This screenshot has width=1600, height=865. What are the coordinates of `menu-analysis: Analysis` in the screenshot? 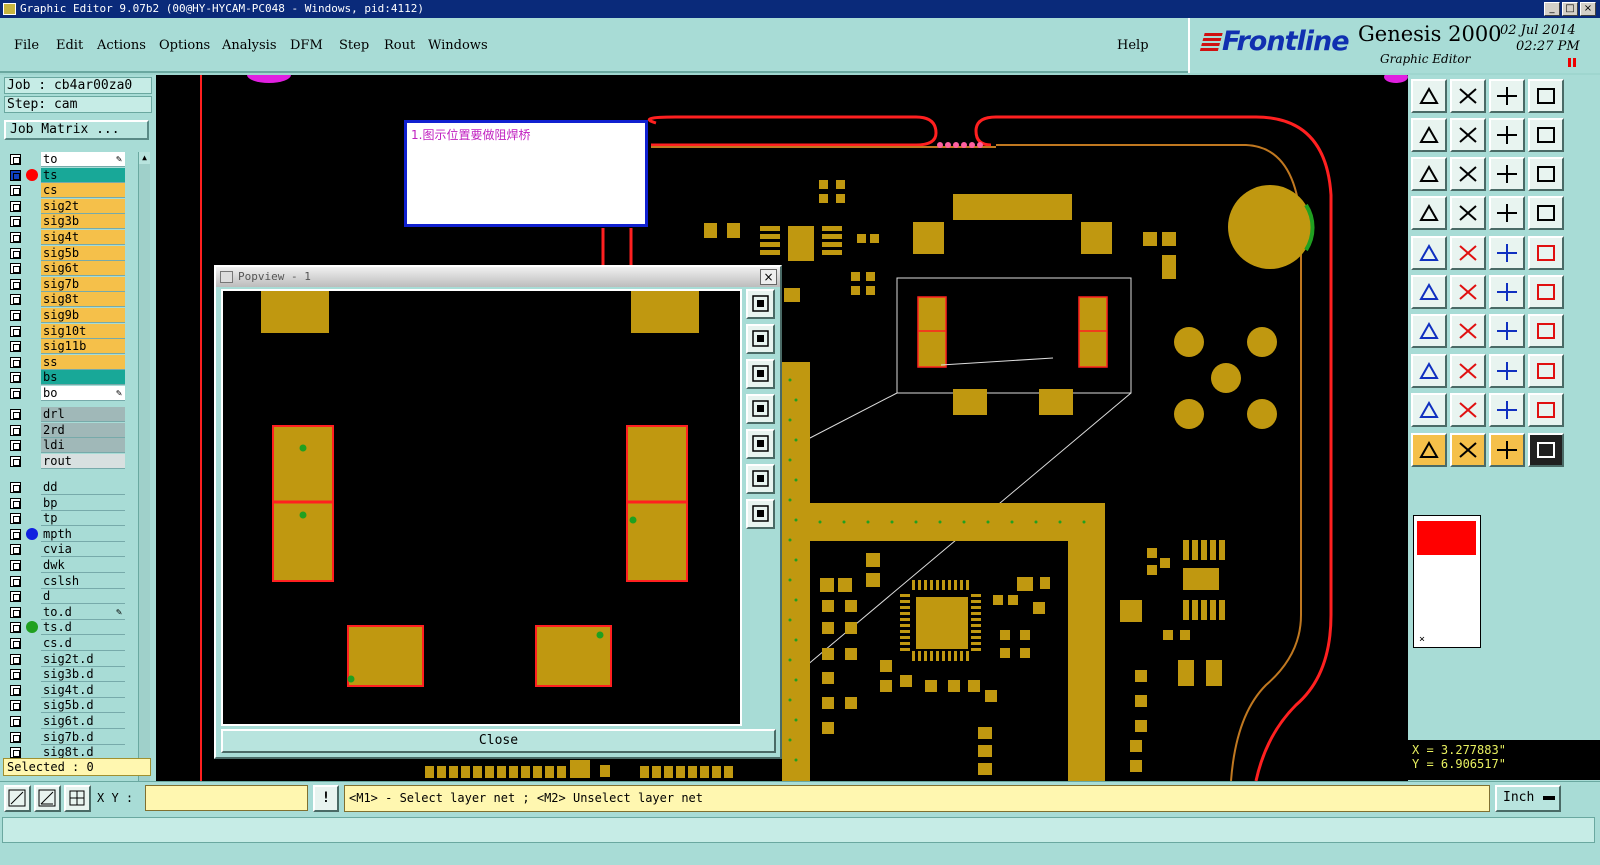 It's located at (249, 45).